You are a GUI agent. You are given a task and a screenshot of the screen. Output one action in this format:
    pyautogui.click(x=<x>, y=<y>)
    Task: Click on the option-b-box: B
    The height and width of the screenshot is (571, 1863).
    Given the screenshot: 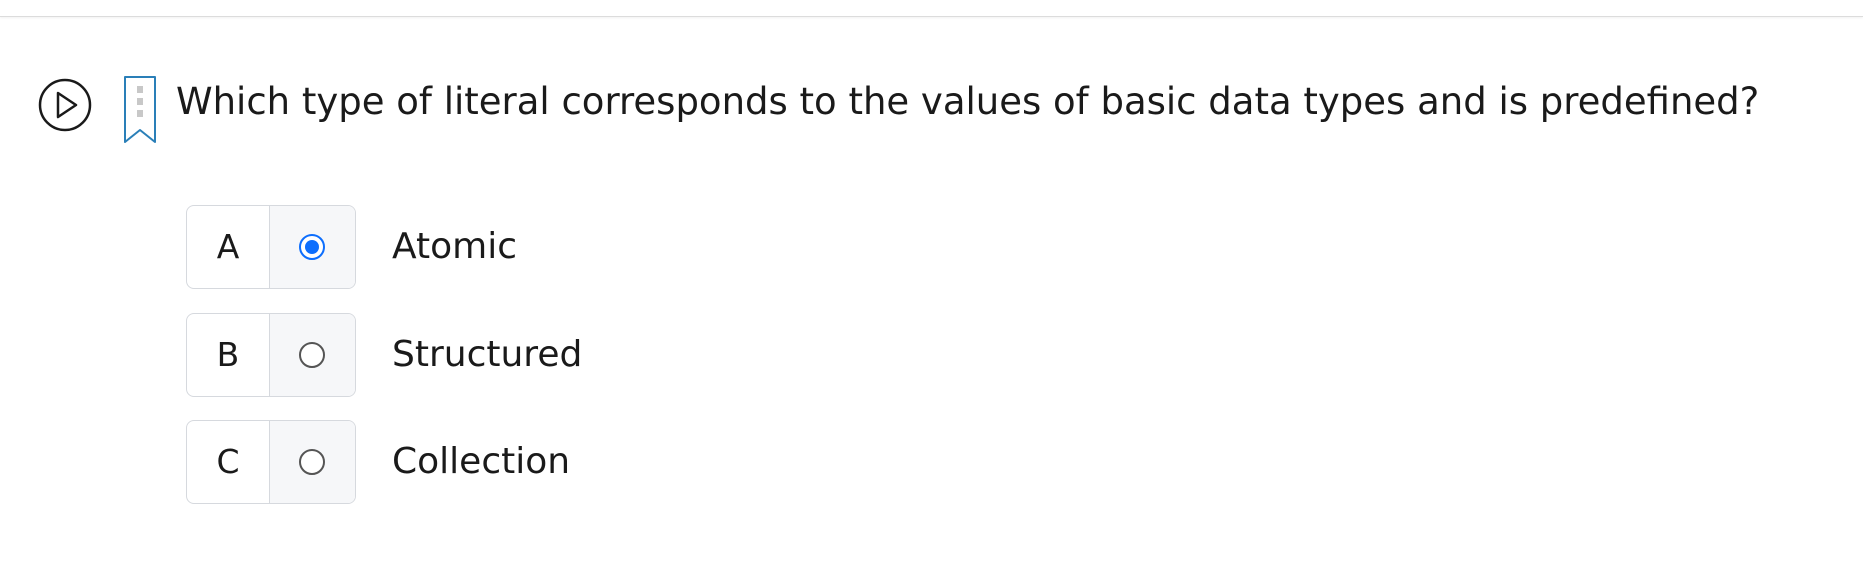 What is the action you would take?
    pyautogui.click(x=271, y=355)
    